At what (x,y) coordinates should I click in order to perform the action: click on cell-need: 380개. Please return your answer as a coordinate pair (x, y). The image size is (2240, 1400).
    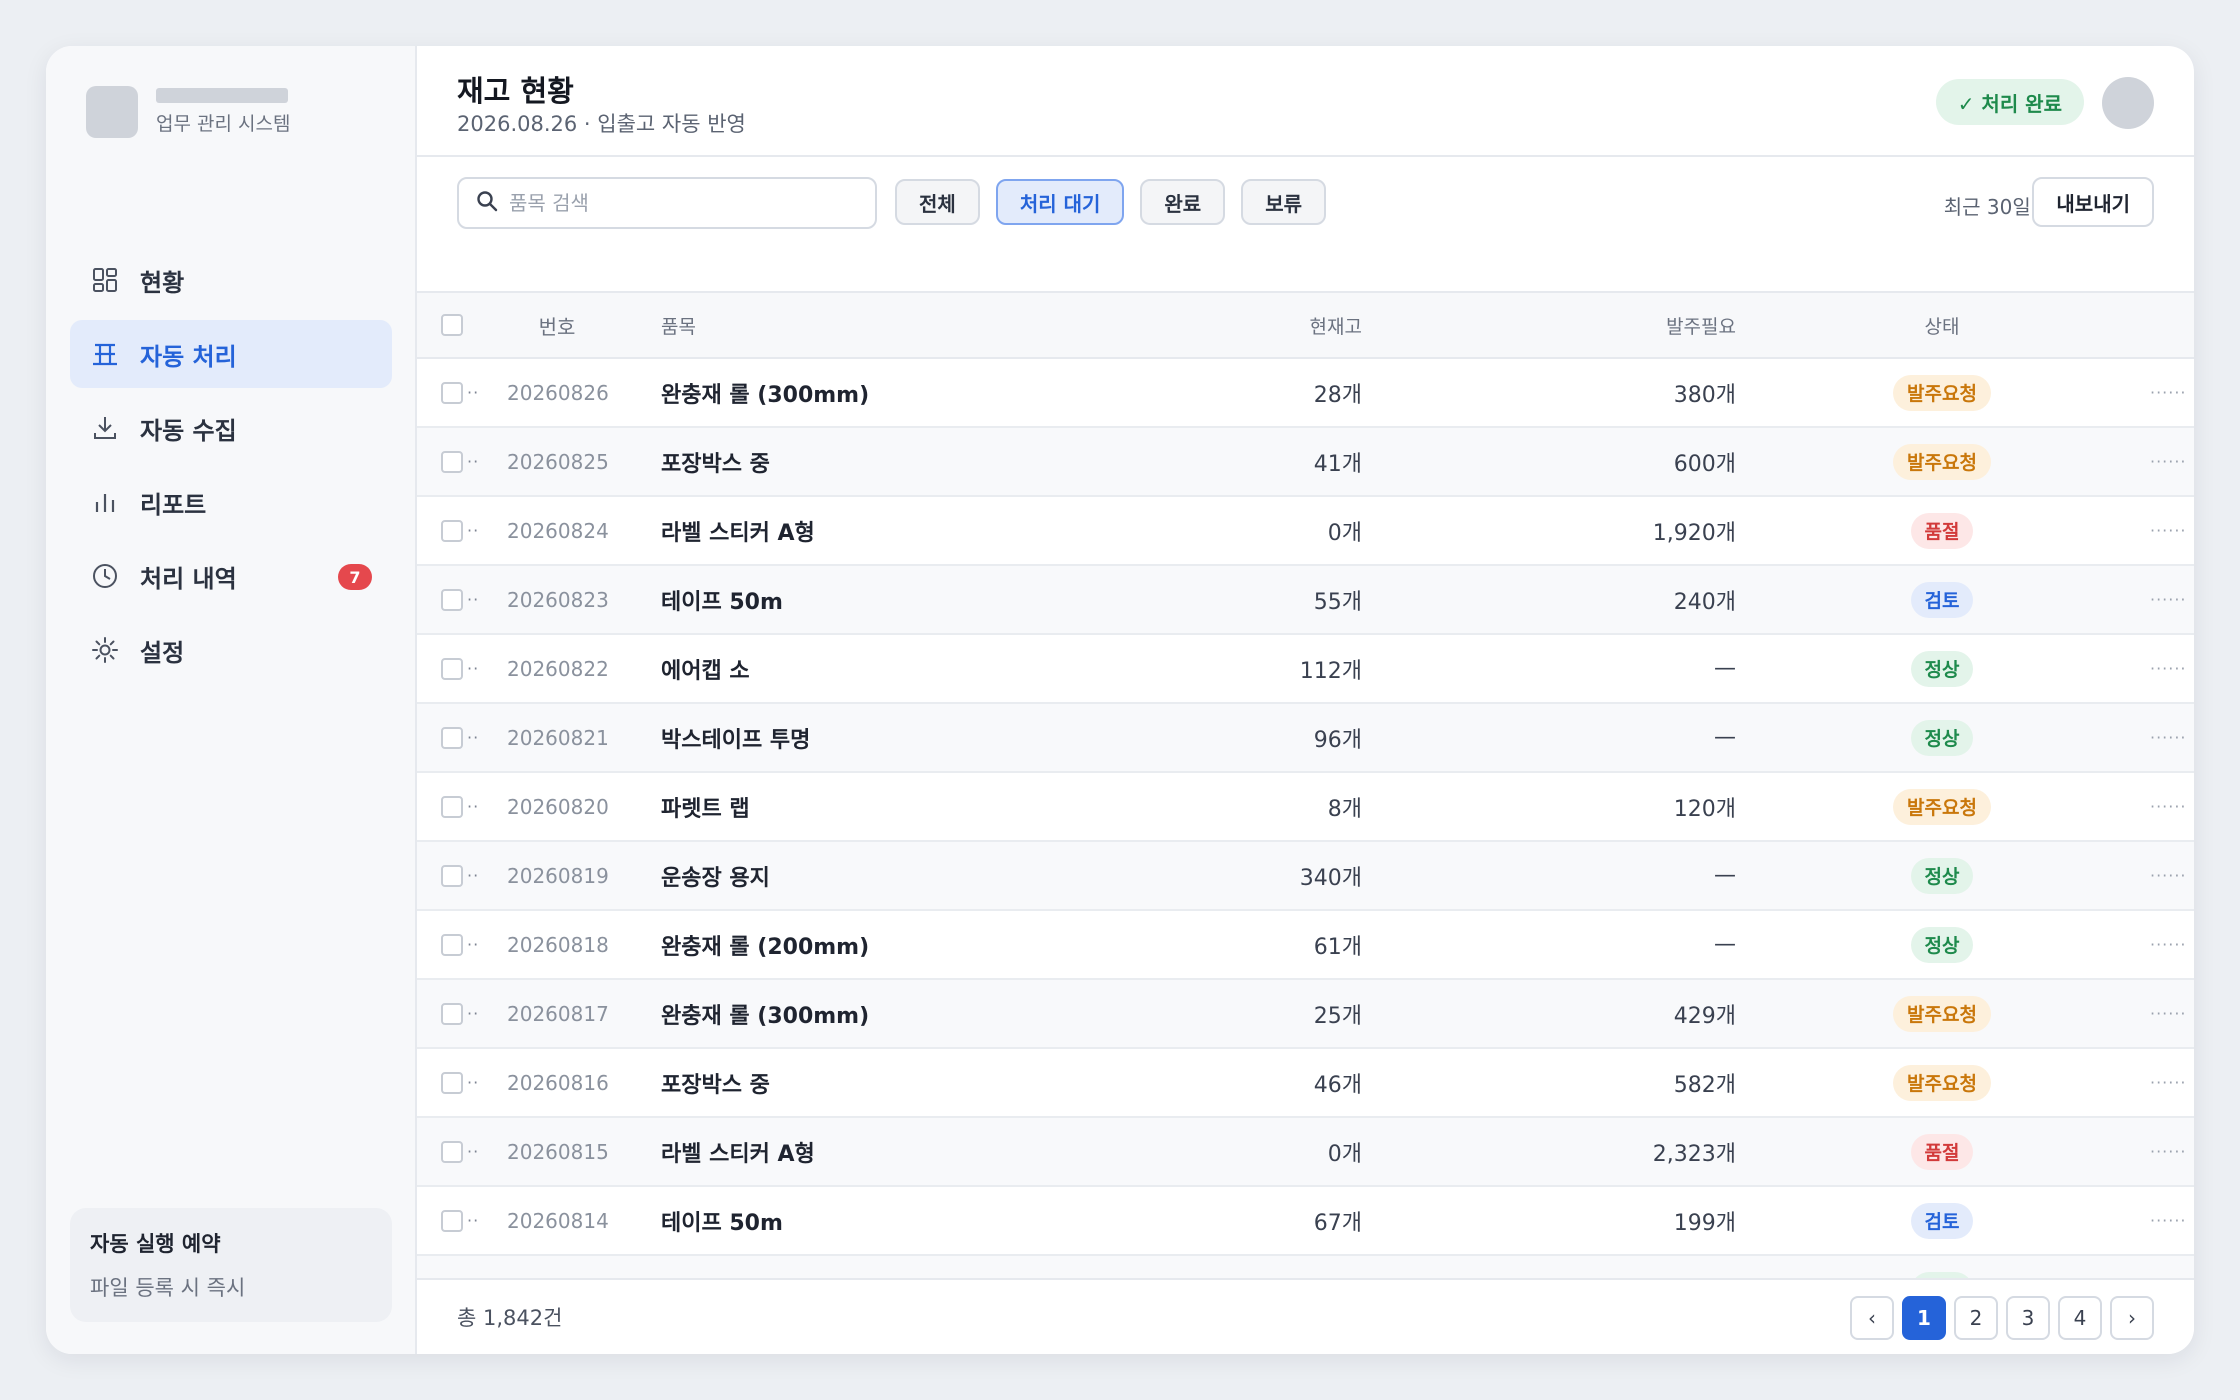
    Looking at the image, I should click on (1704, 395).